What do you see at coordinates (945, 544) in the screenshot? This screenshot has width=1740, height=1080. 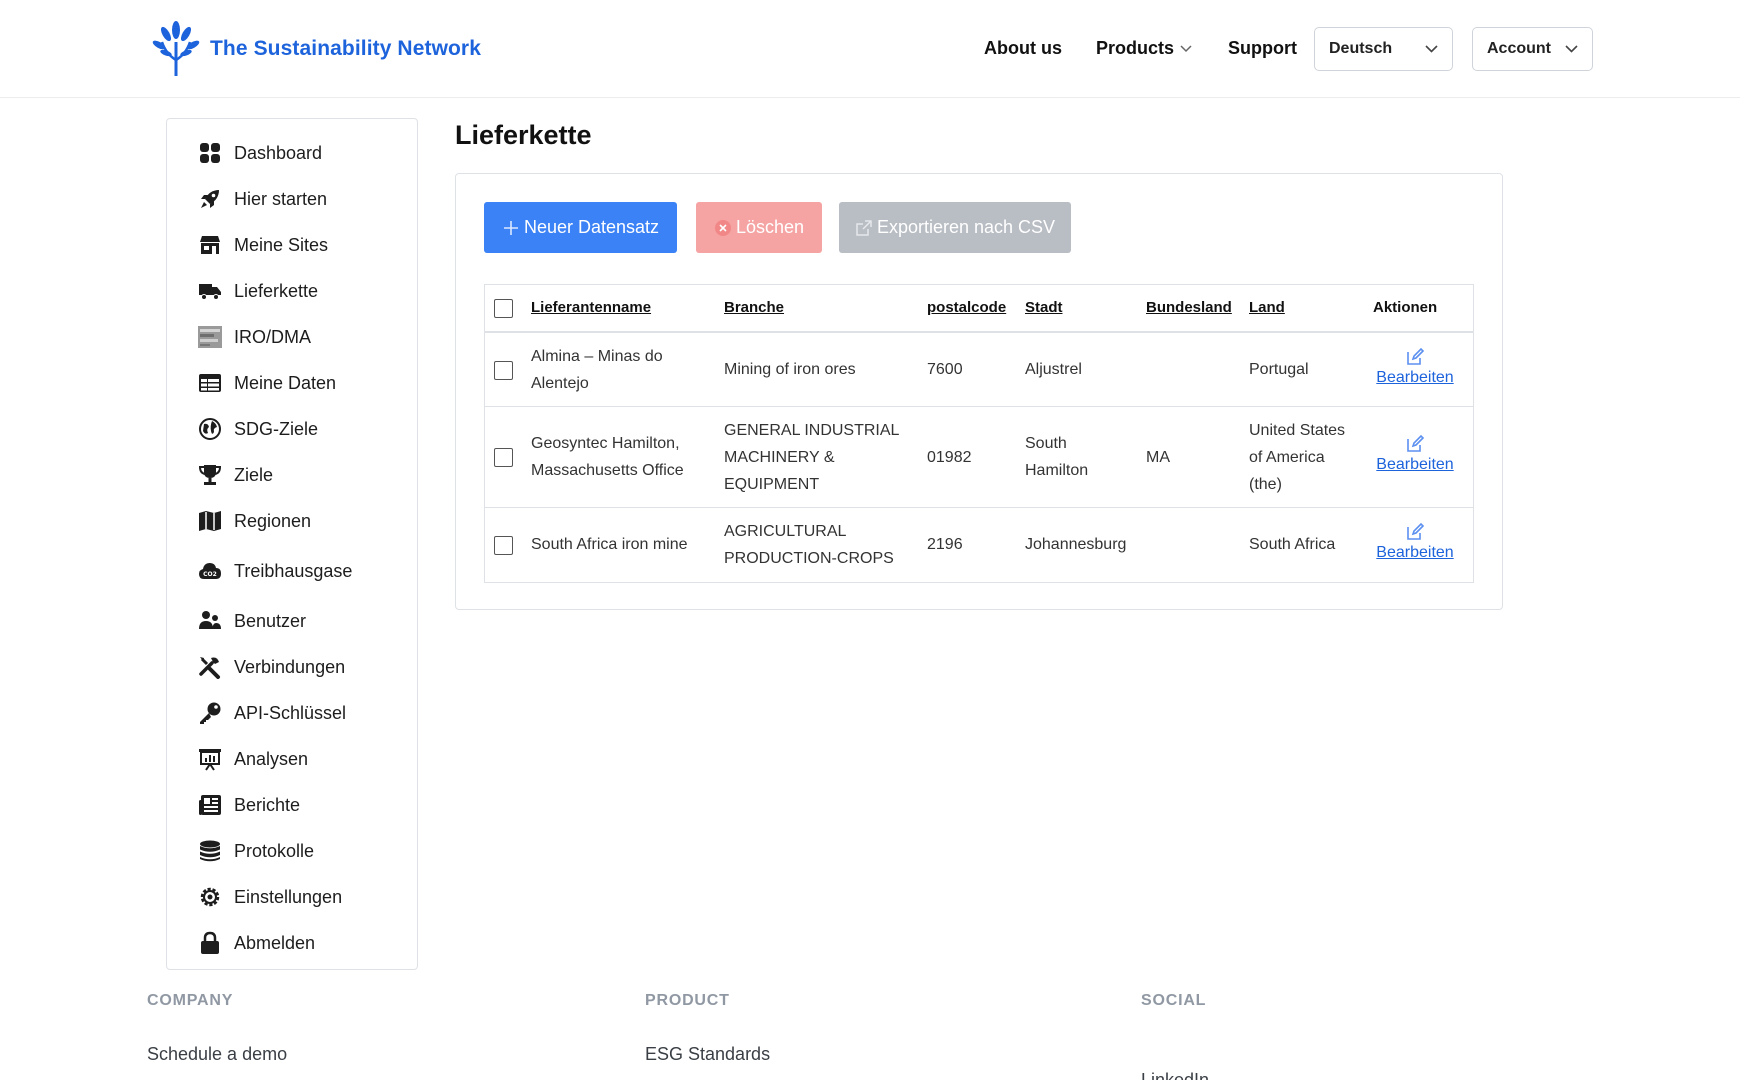 I see `cell-postalcode: 2196` at bounding box center [945, 544].